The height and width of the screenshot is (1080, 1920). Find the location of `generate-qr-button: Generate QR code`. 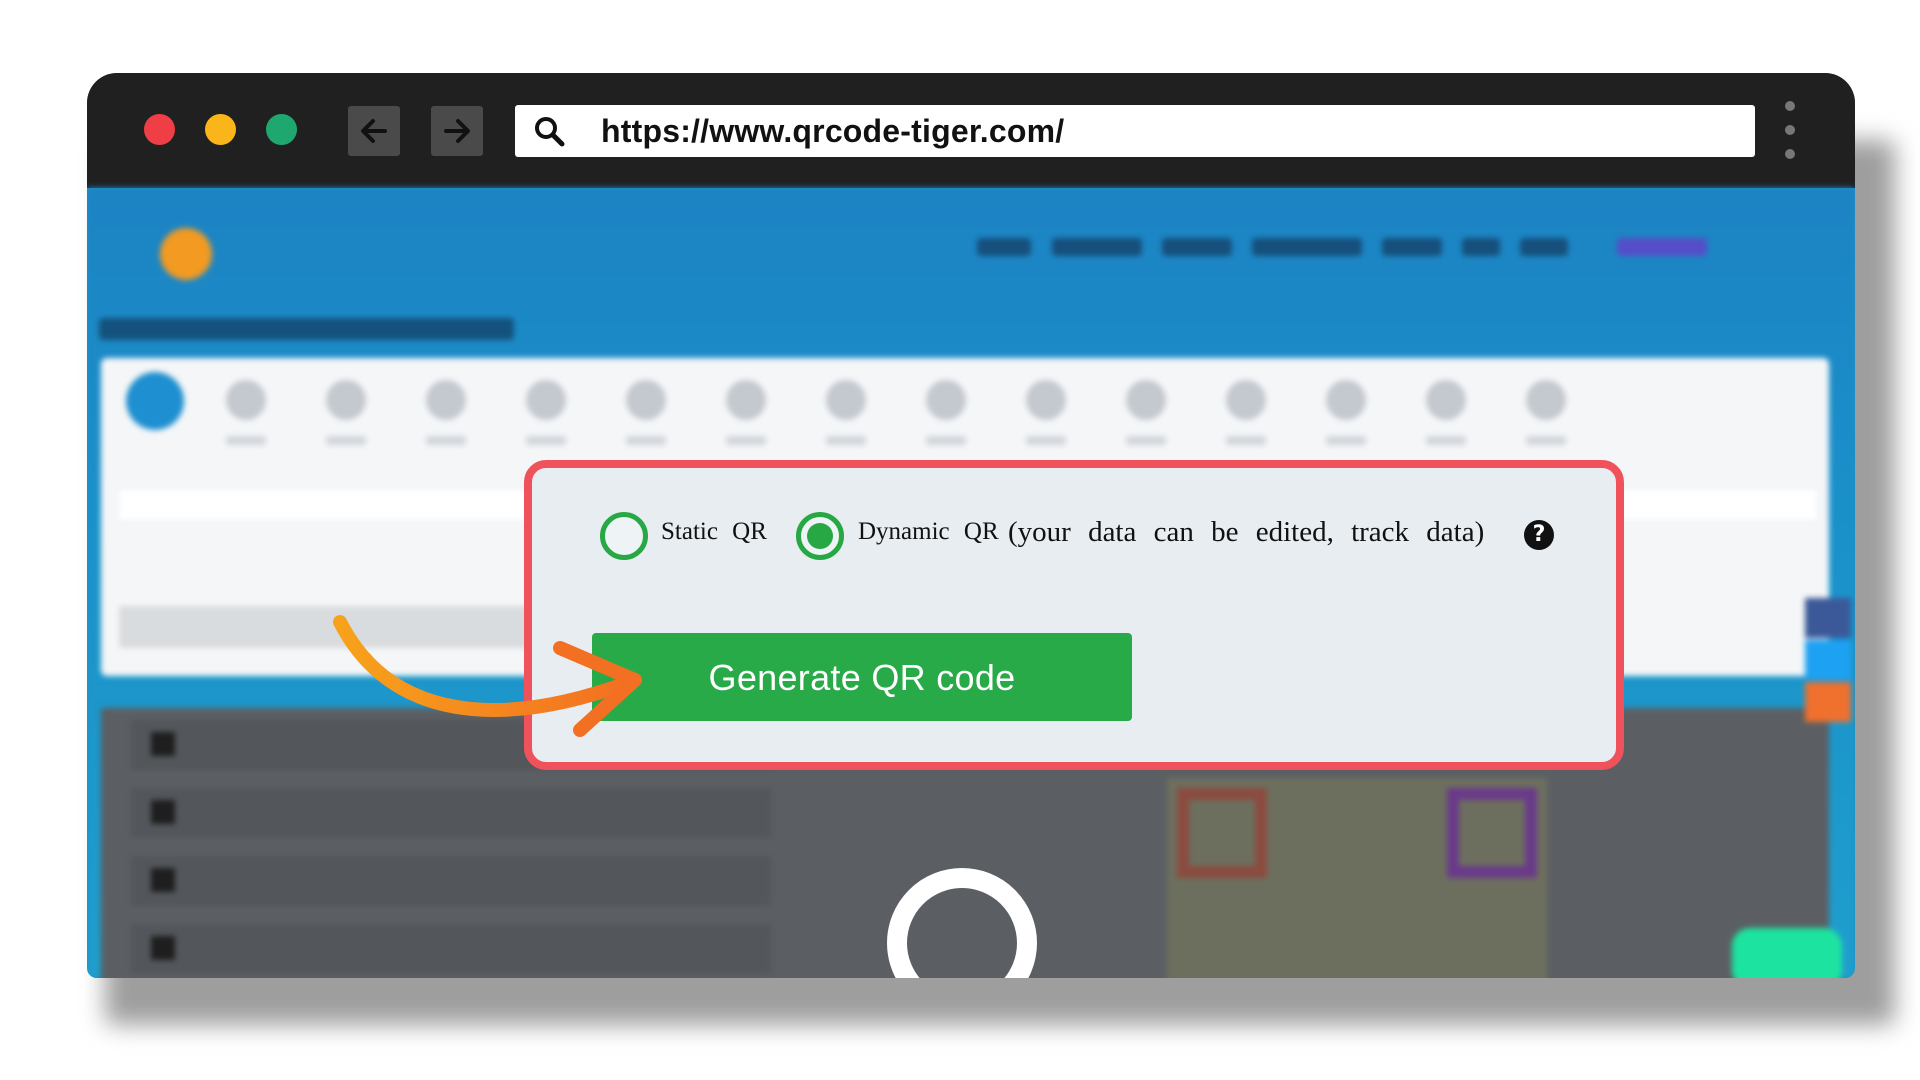

generate-qr-button: Generate QR code is located at coordinates (862, 677).